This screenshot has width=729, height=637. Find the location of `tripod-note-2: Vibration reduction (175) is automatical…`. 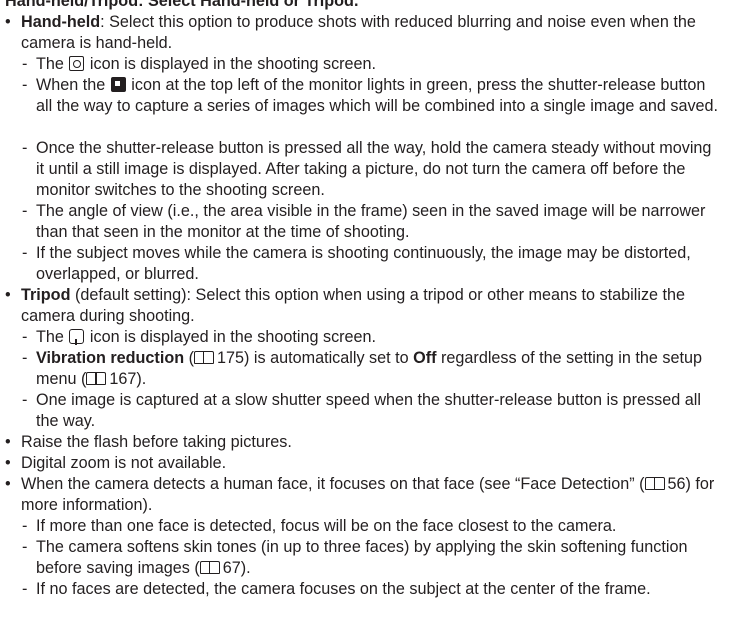

tripod-note-2: Vibration reduction (175) is automatical… is located at coordinates (369, 368).